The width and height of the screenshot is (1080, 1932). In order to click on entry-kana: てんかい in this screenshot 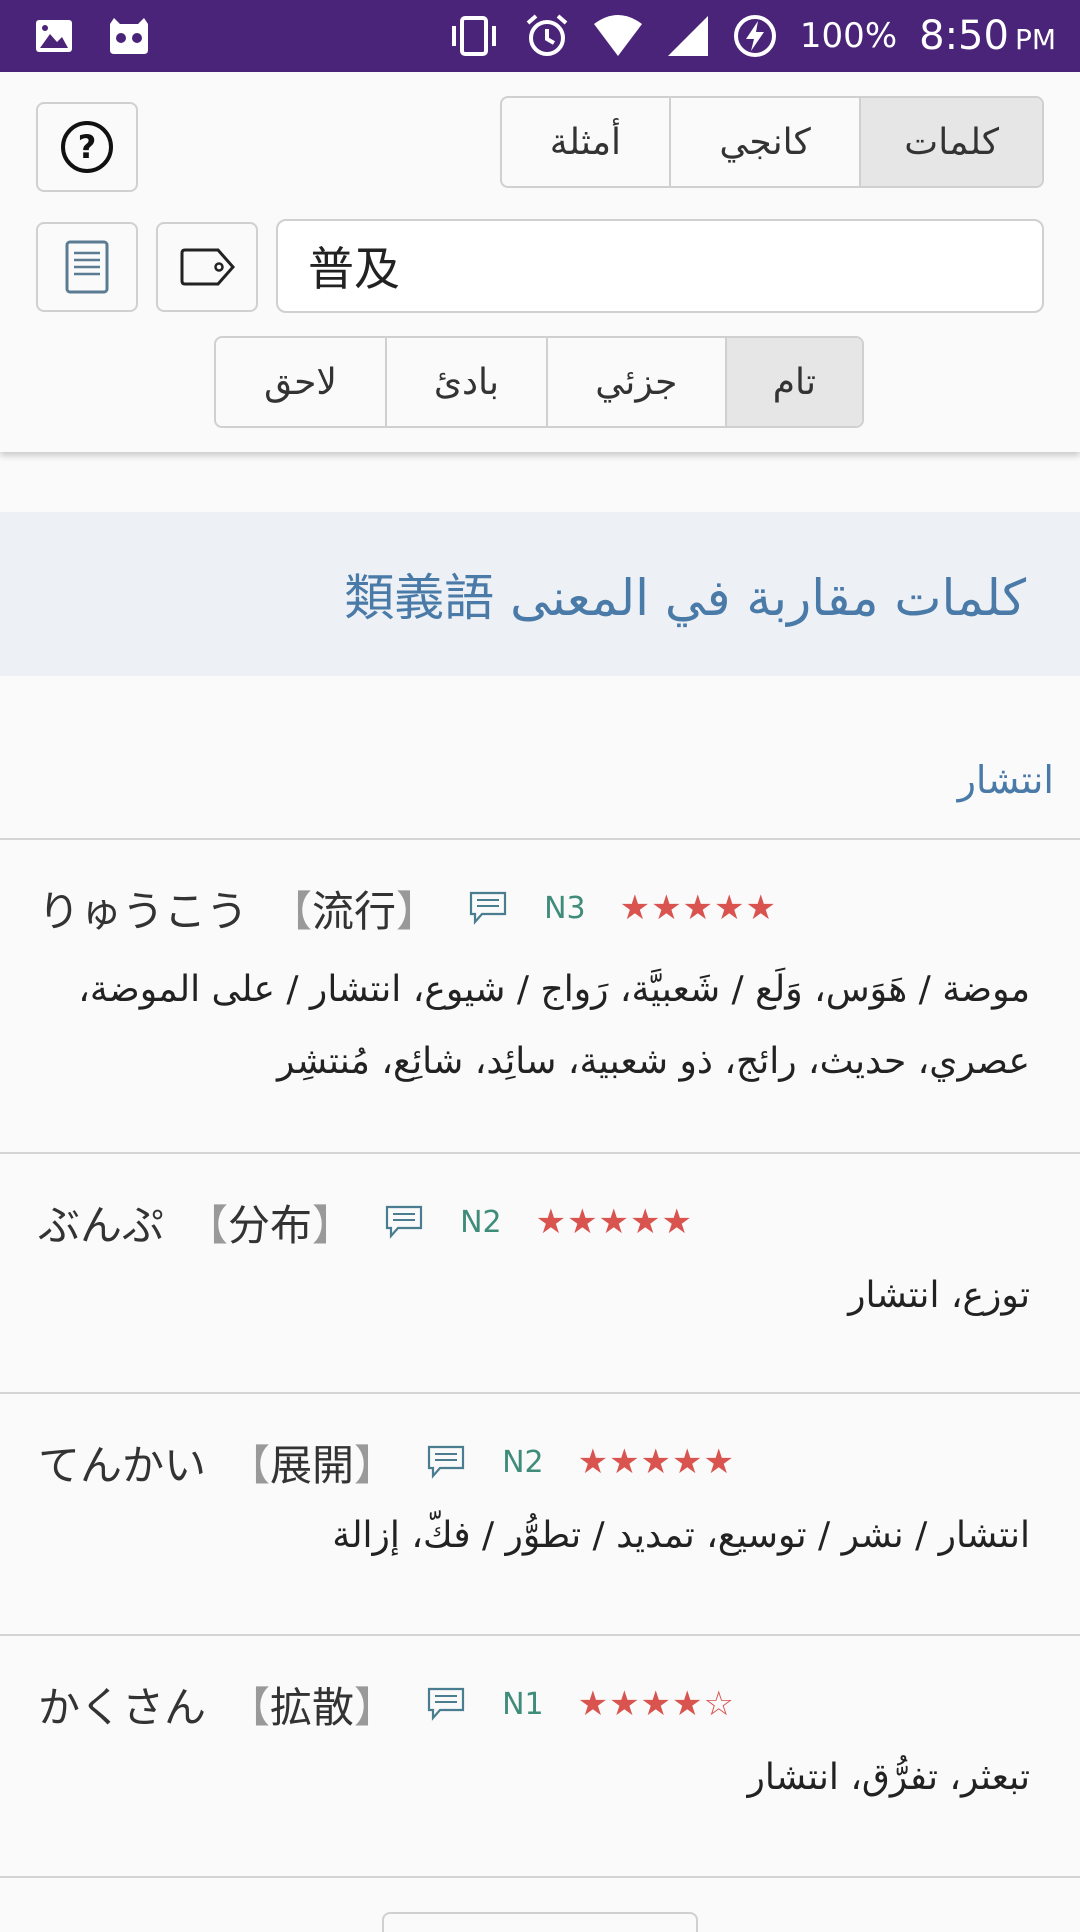, I will do `click(122, 1465)`.